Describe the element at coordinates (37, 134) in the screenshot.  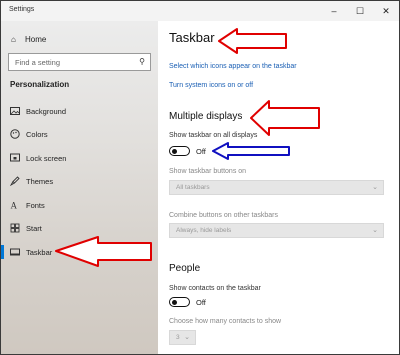
I see `sidebar-item-label: Colors` at that location.